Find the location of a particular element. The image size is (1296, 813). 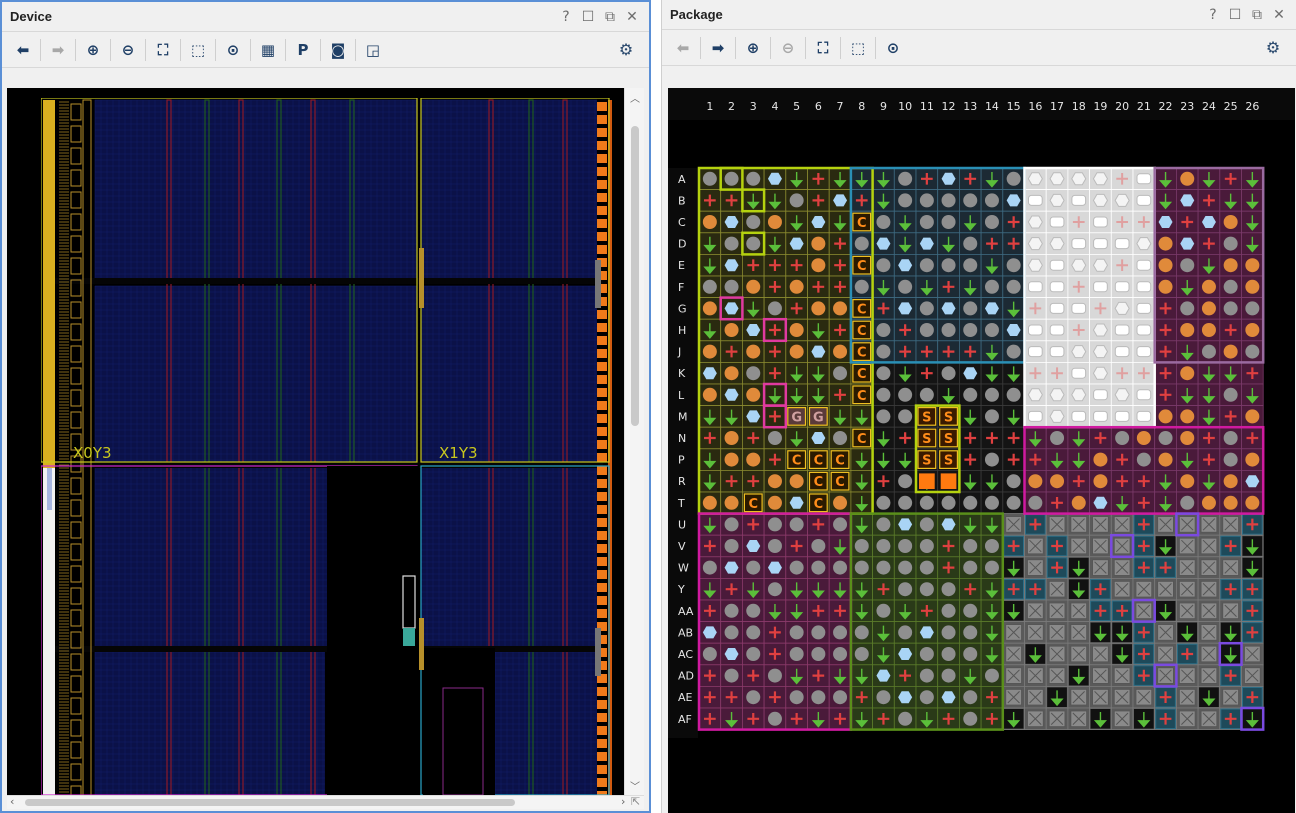

settings-gear-icon: ⚙ is located at coordinates (1273, 47).